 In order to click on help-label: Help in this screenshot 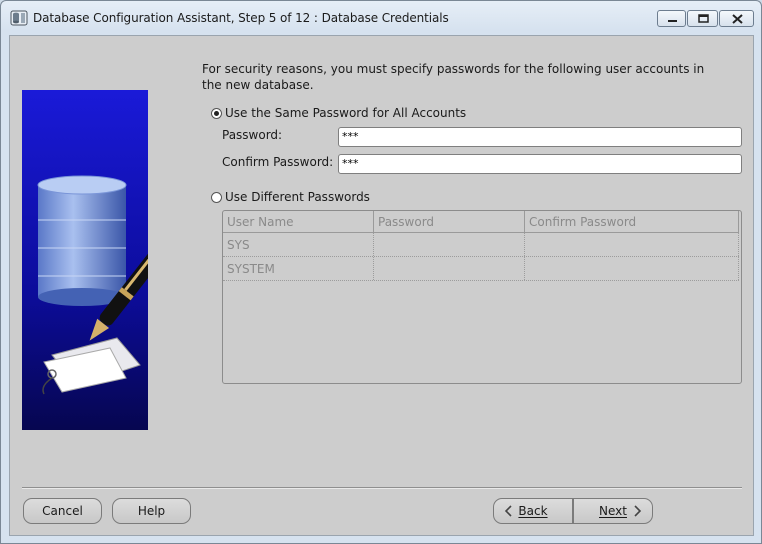, I will do `click(151, 511)`.